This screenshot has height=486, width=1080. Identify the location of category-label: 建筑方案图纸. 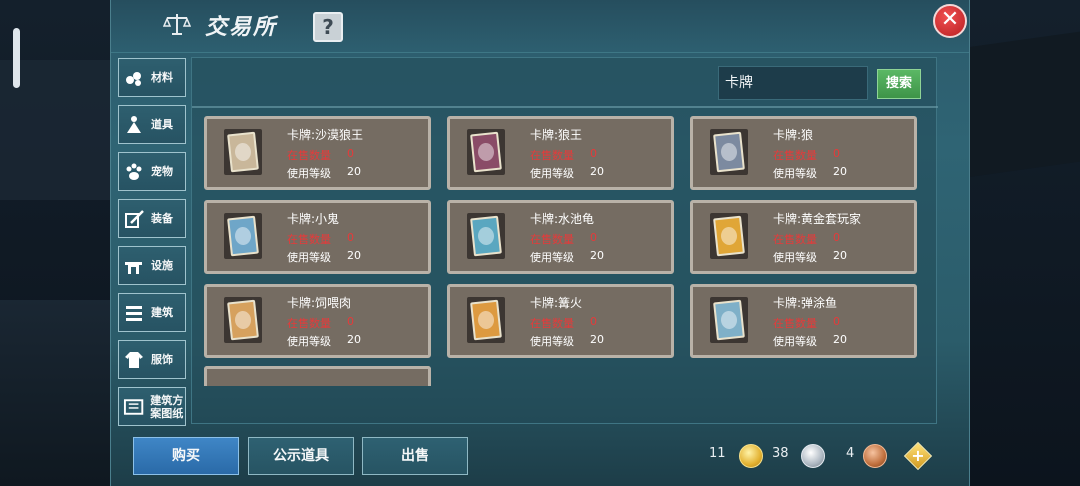
(167, 406).